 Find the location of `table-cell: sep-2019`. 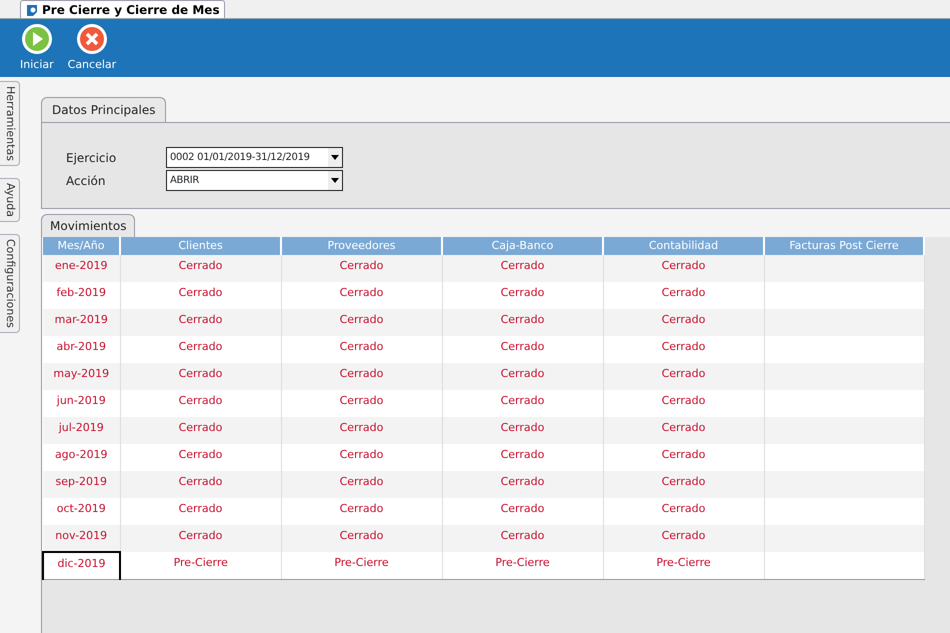

table-cell: sep-2019 is located at coordinates (81, 484).